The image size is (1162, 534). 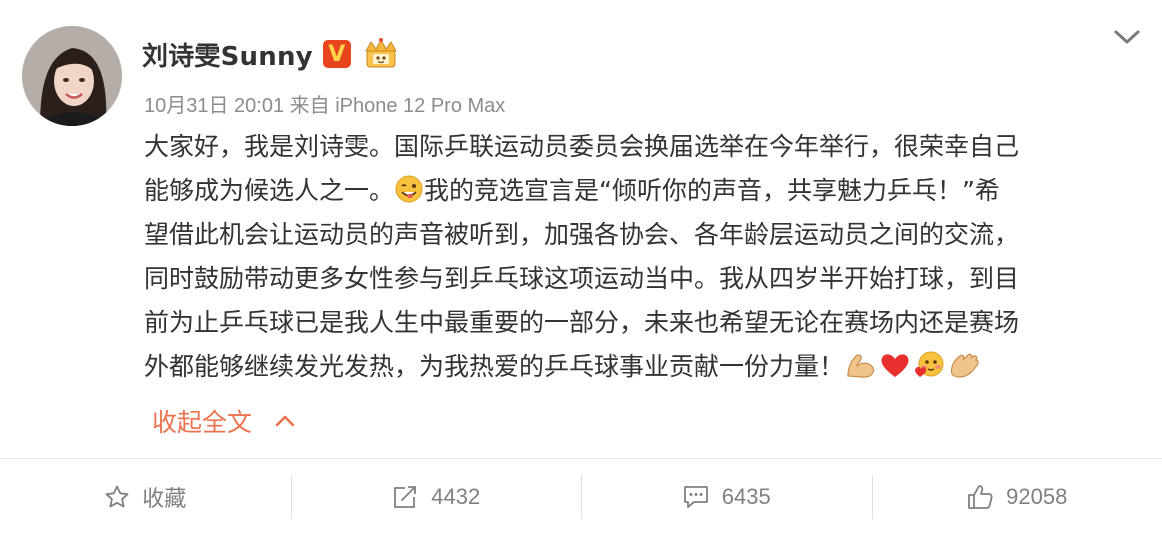 What do you see at coordinates (164, 498) in the screenshot?
I see `favorite-label: 收藏` at bounding box center [164, 498].